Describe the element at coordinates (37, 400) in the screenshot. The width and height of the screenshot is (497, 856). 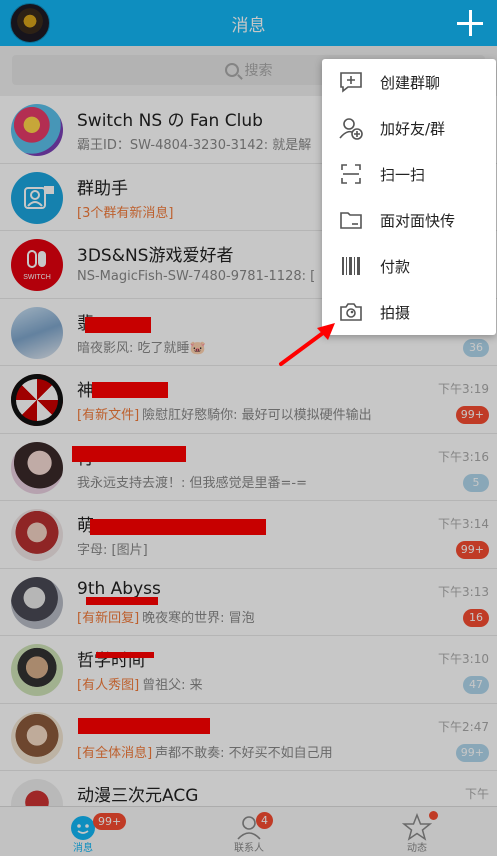
I see `umbrella-logo-avatar` at that location.